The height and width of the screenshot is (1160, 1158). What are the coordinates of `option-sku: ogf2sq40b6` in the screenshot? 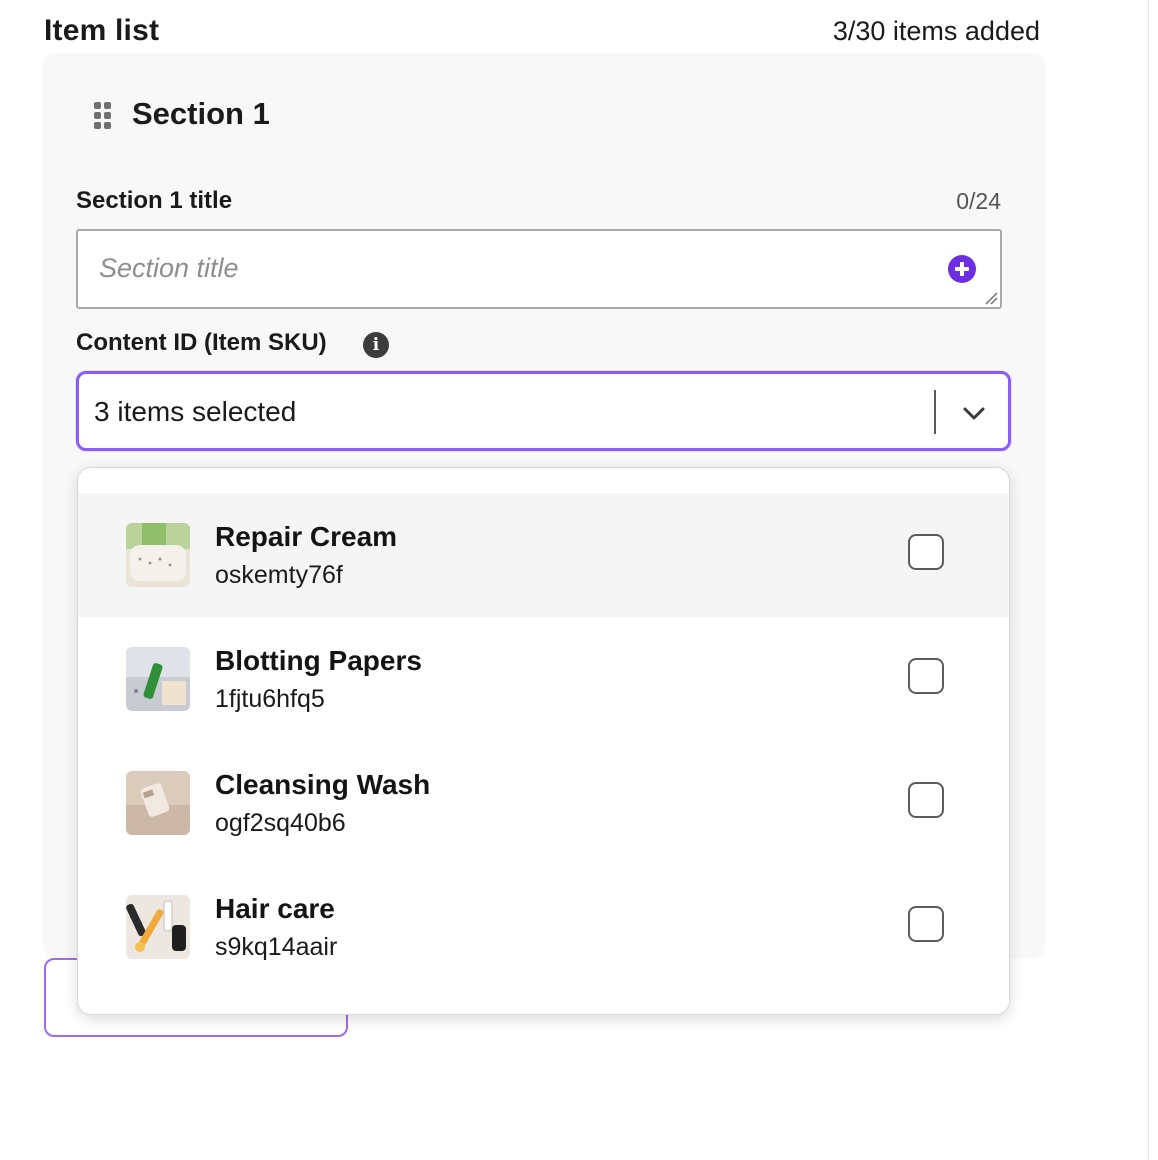 It's located at (280, 823).